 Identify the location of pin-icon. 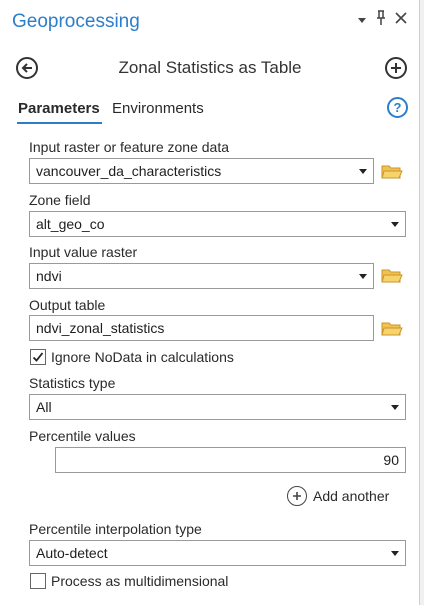
(381, 19).